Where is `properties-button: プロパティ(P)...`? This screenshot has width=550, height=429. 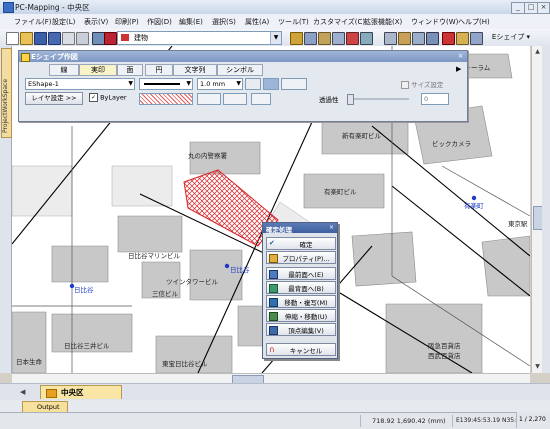 properties-button: プロパティ(P)... is located at coordinates (301, 257).